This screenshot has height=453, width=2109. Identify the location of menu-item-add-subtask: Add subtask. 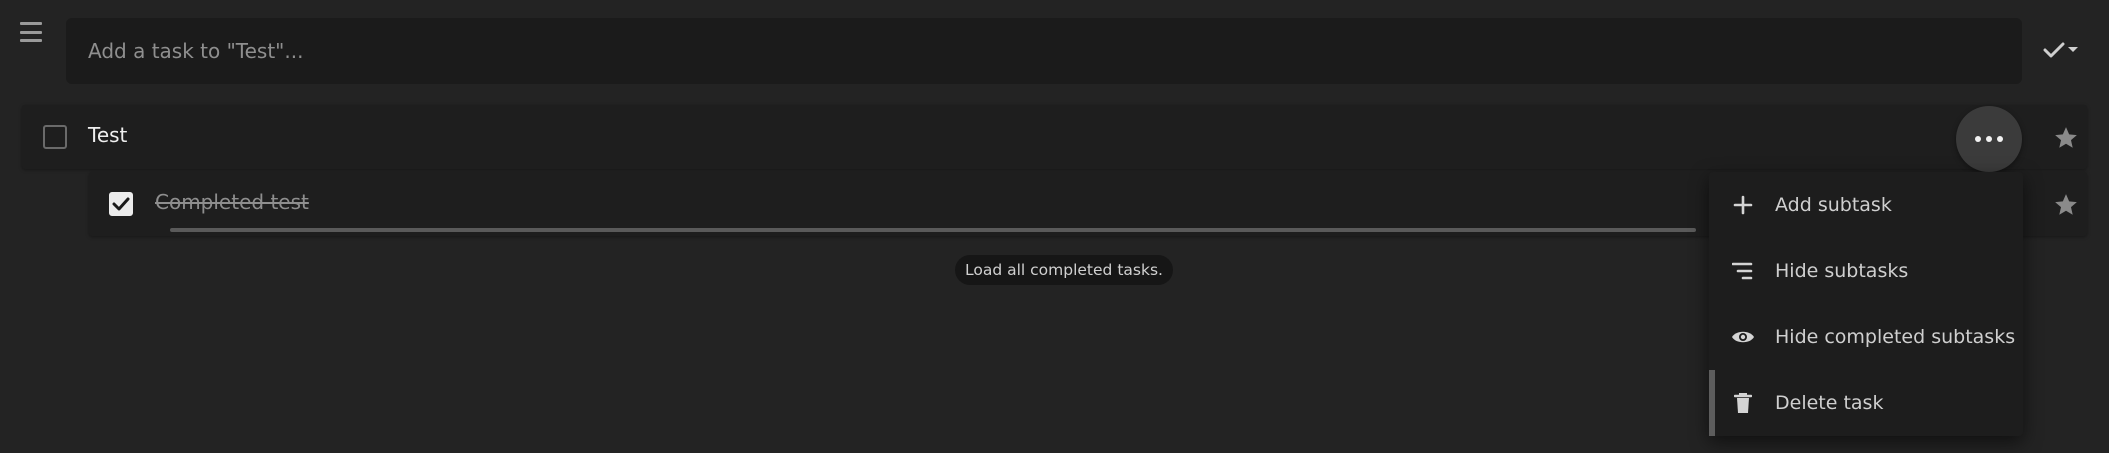
(1866, 205).